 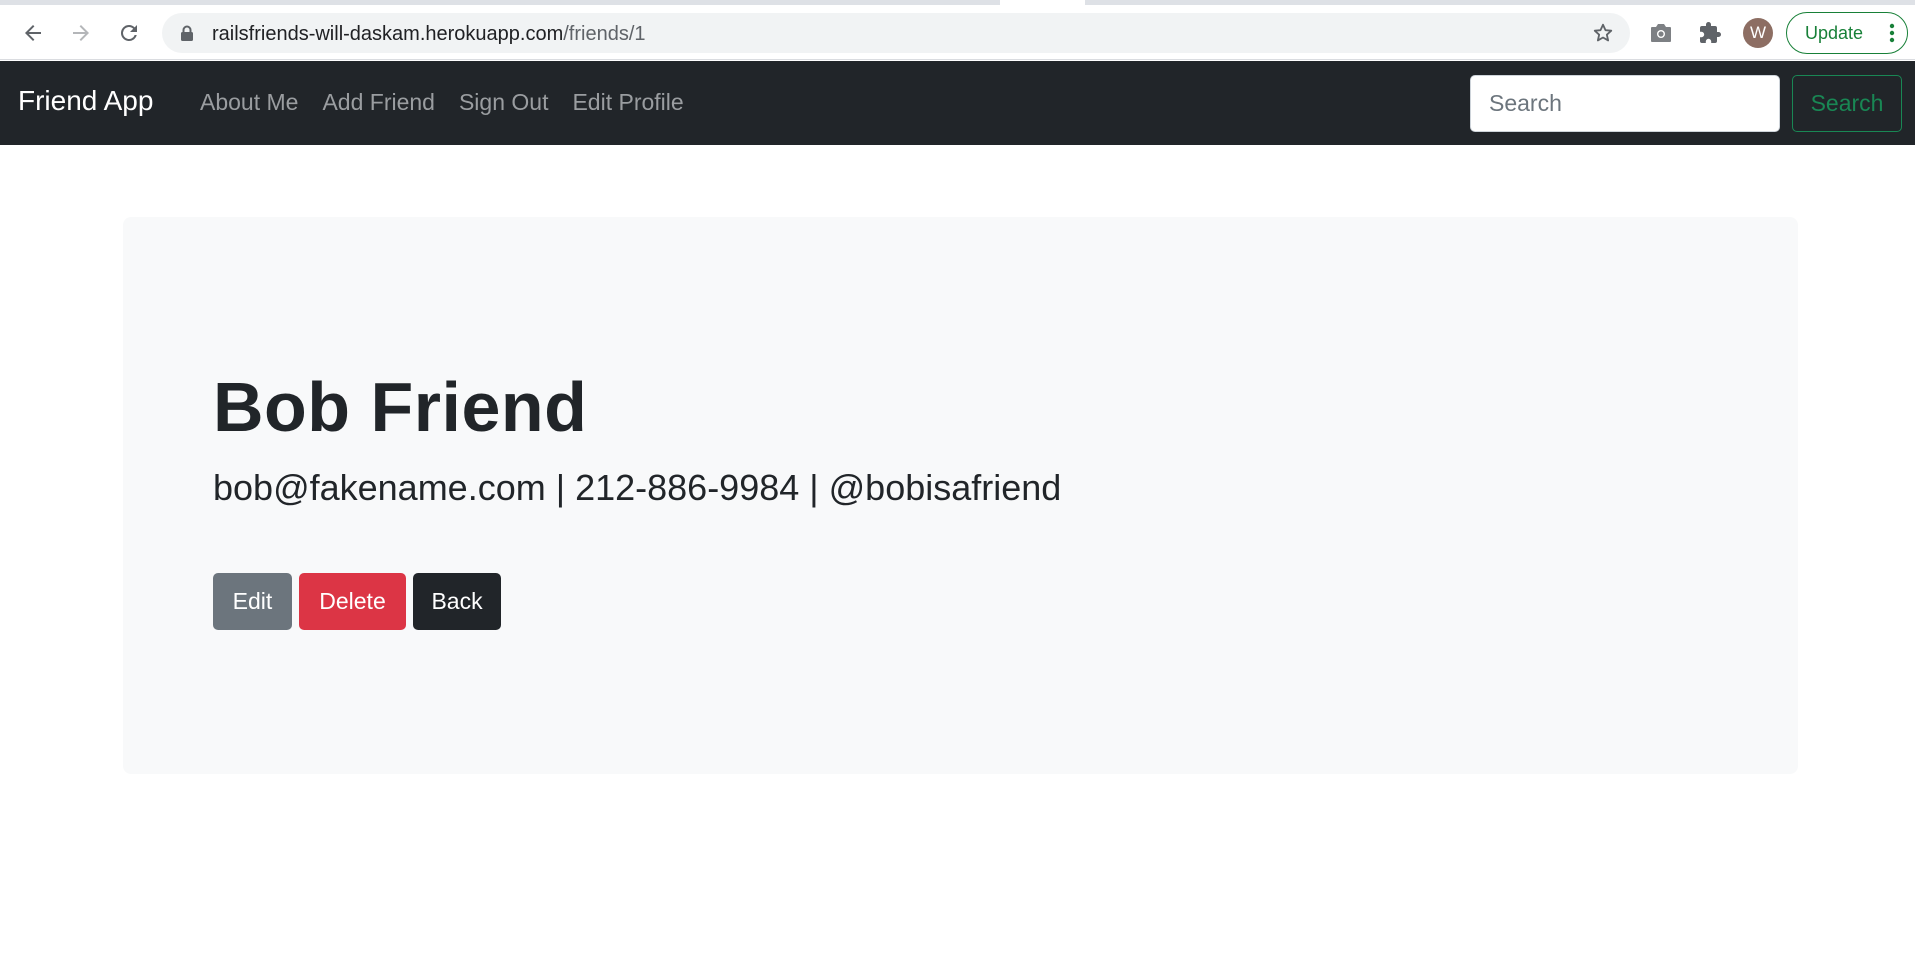 I want to click on camera-icon, so click(x=1661, y=33).